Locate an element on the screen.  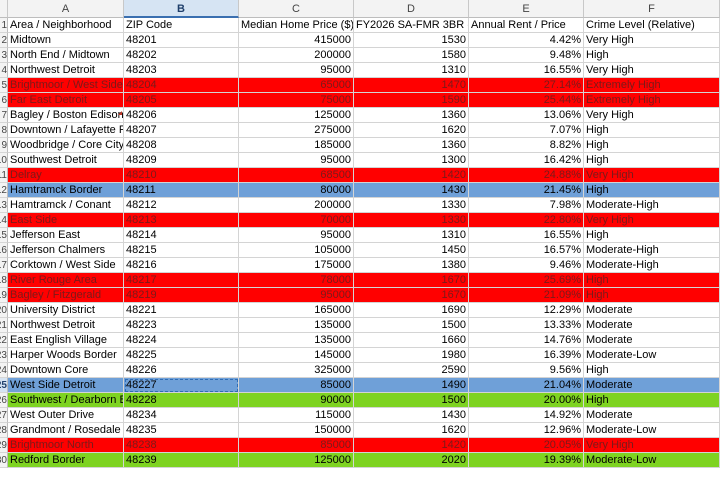
cell-a: Downtown / Lafayette P is located at coordinates (66, 130).